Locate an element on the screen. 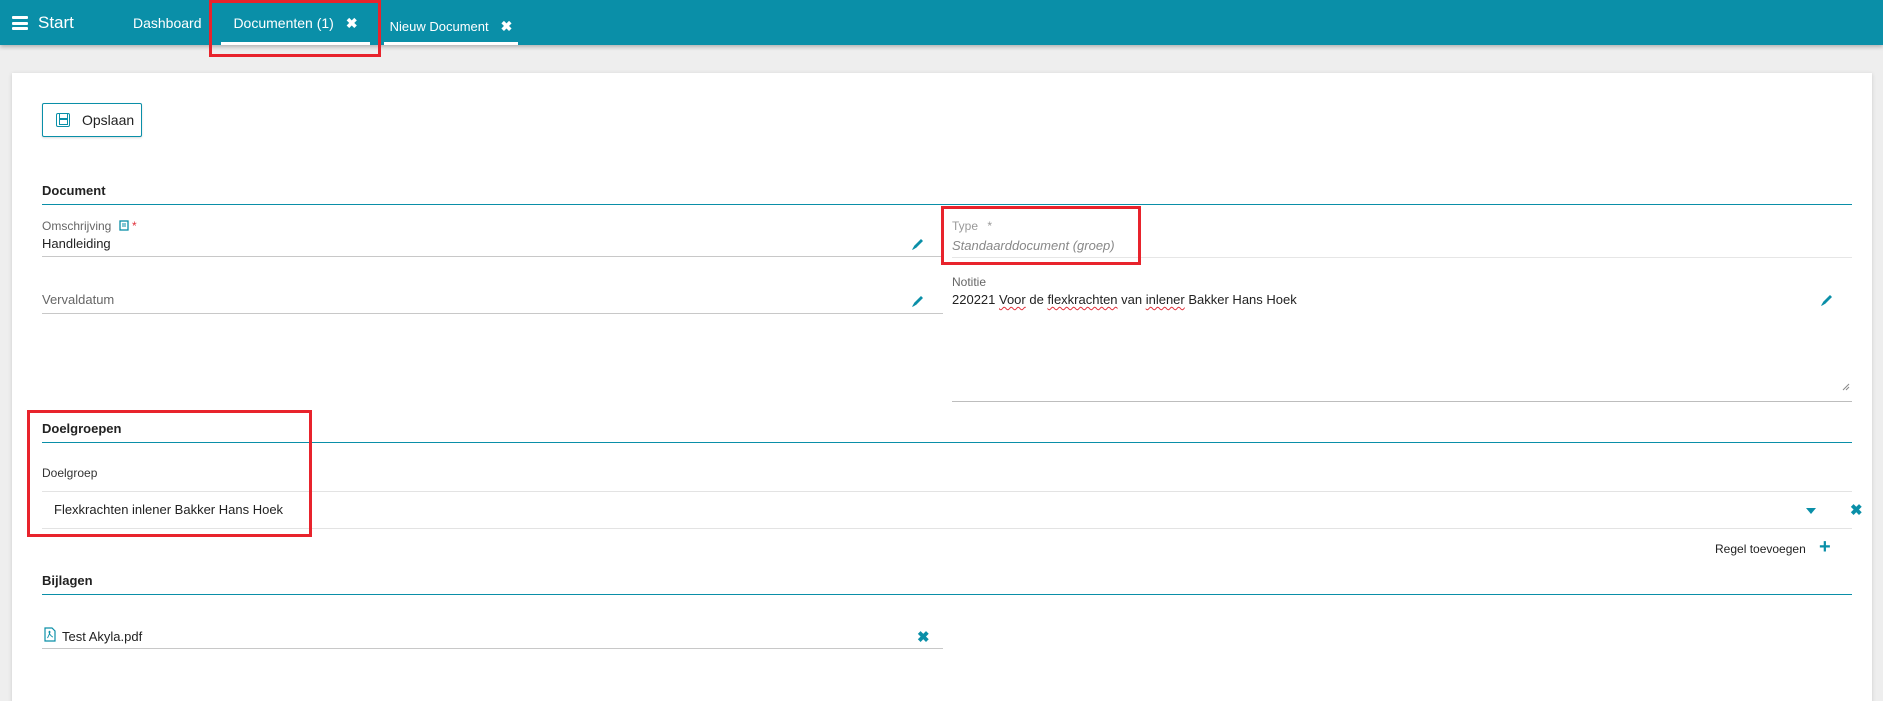 The image size is (1883, 701). notitie-label: Notitie is located at coordinates (969, 282).